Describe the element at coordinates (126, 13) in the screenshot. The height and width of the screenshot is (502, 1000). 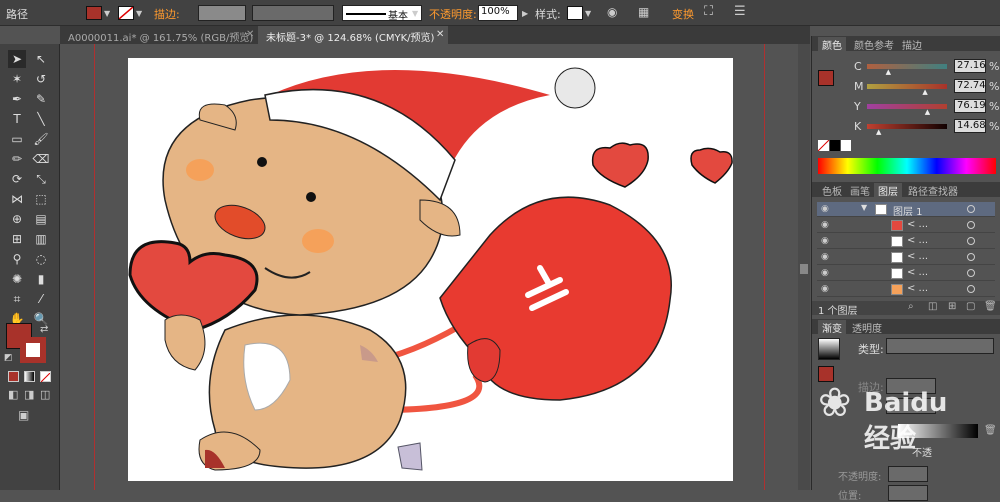
I see `stroke-swatch` at that location.